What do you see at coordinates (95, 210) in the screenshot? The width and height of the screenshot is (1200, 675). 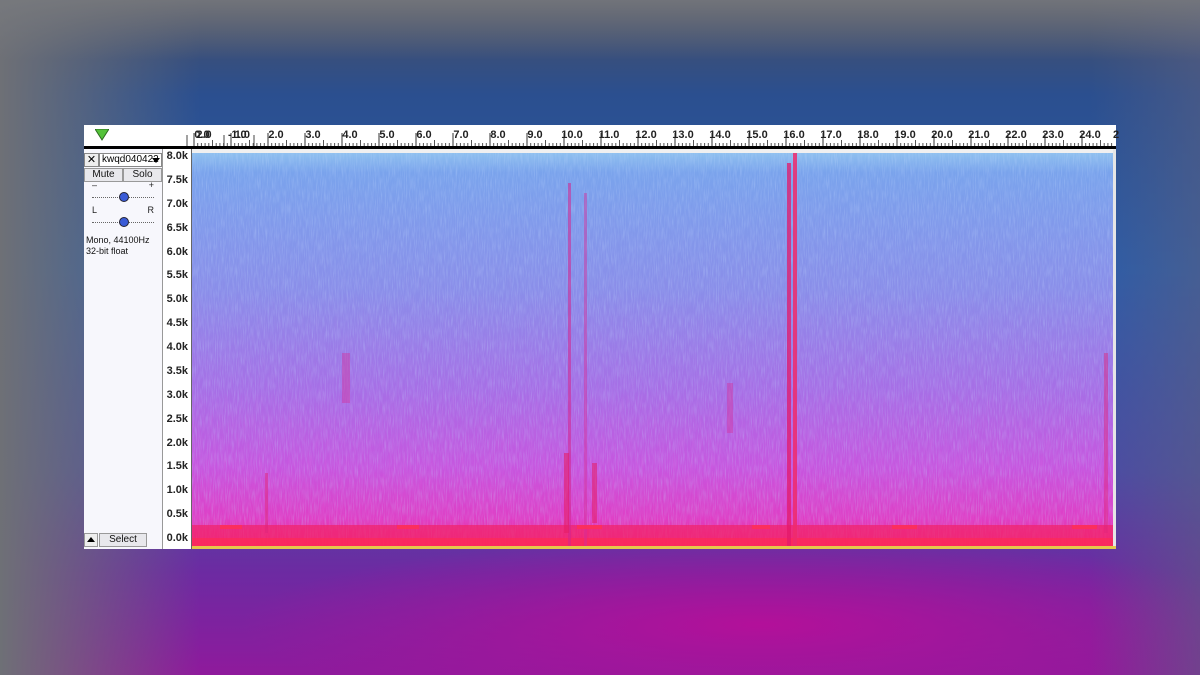 I see `pan-left-label: L` at bounding box center [95, 210].